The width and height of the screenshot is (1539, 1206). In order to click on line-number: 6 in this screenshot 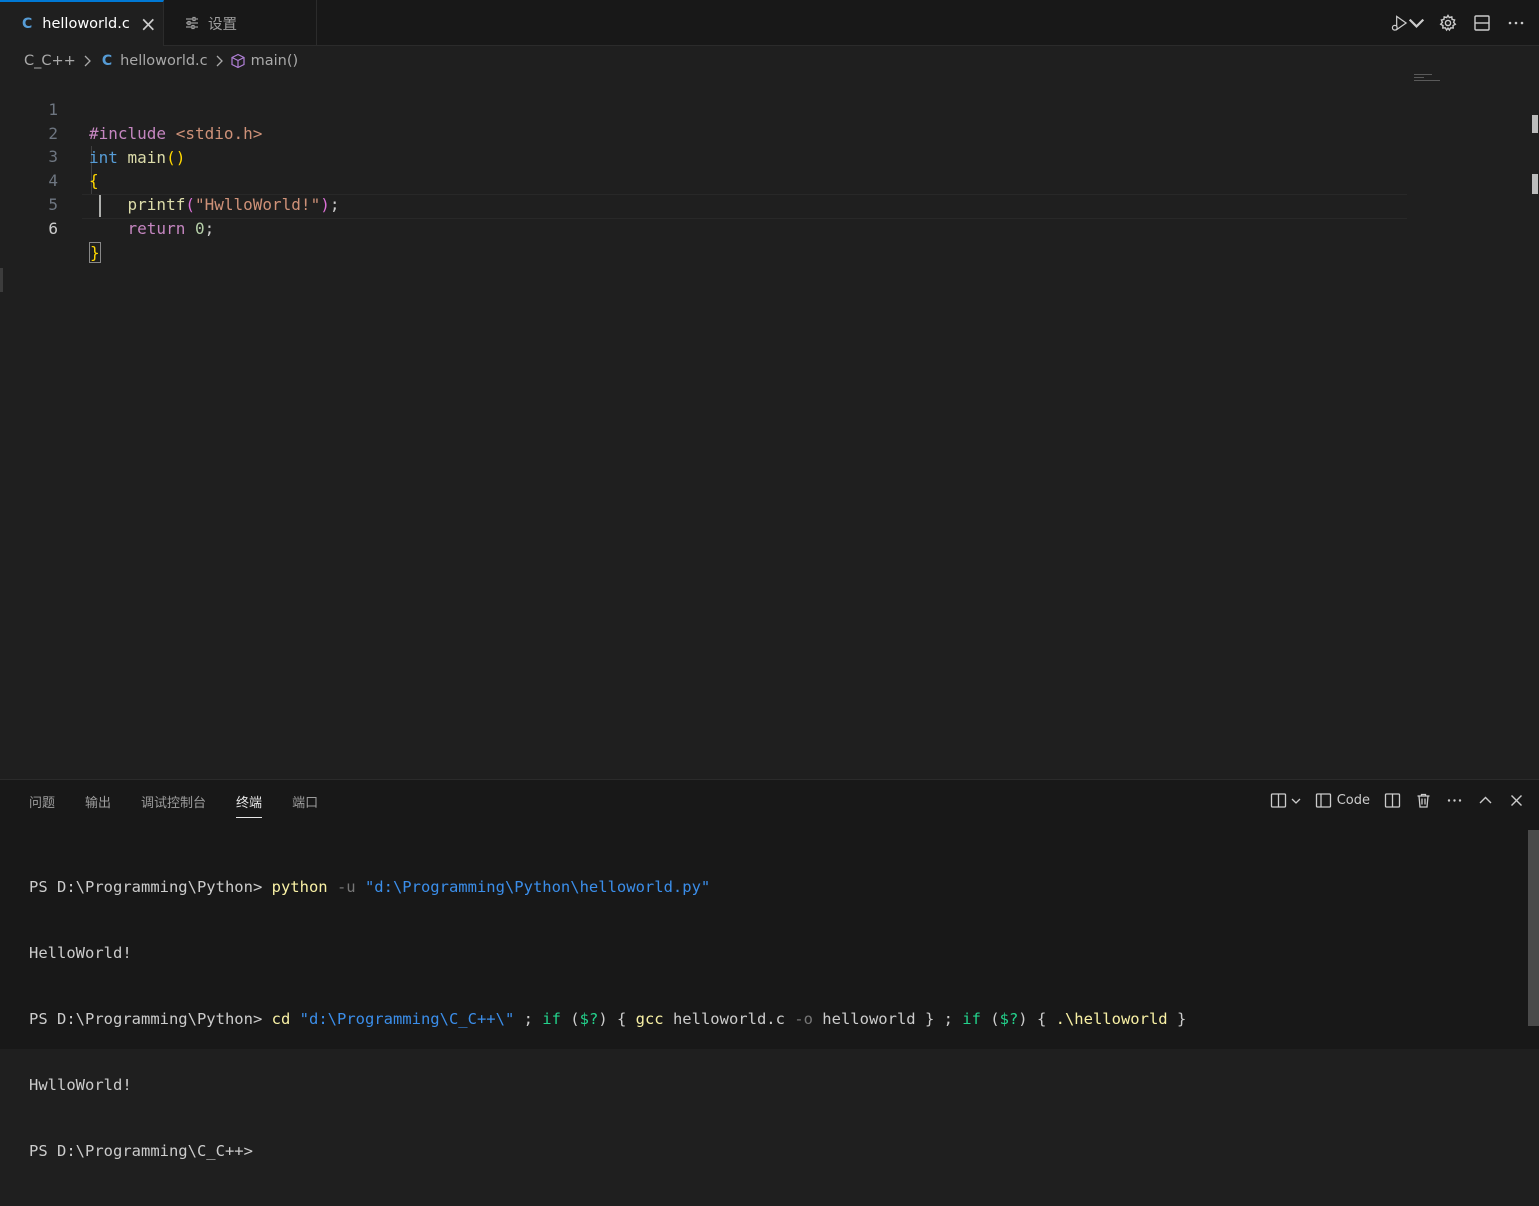, I will do `click(53, 228)`.